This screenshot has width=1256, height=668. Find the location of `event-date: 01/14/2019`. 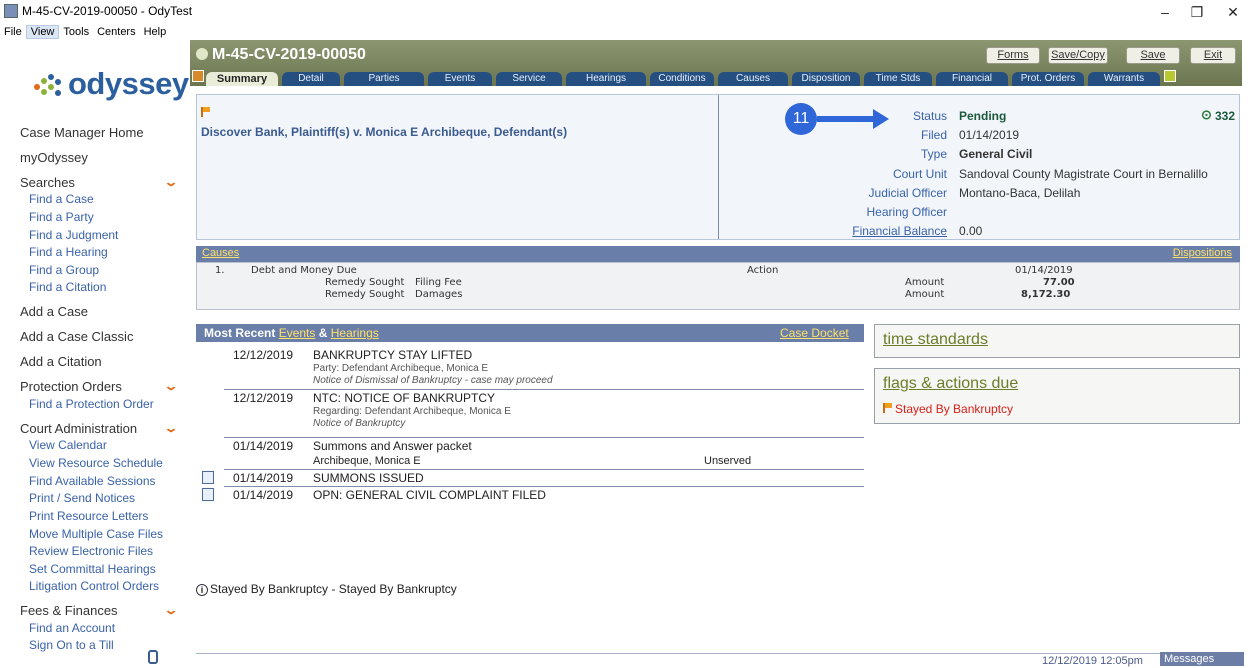

event-date: 01/14/2019 is located at coordinates (263, 495).